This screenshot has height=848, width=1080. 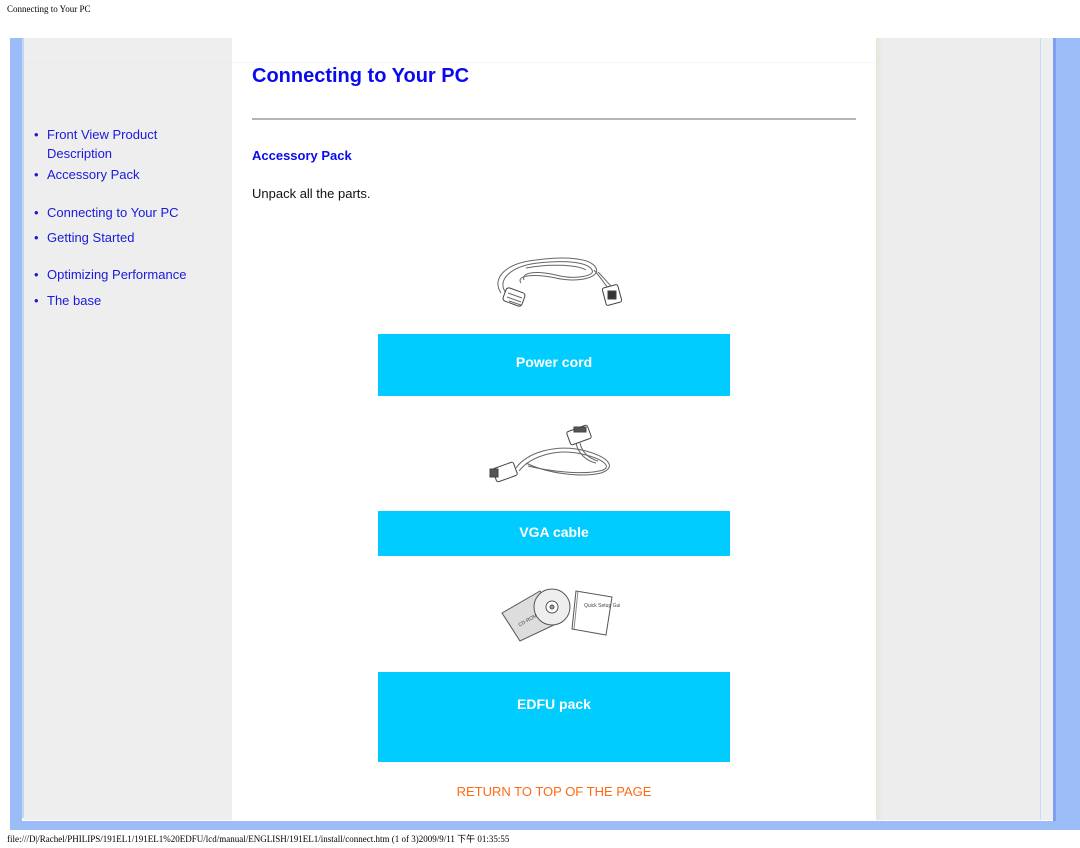 What do you see at coordinates (135, 300) in the screenshot?
I see `sidebar-item-label: The base` at bounding box center [135, 300].